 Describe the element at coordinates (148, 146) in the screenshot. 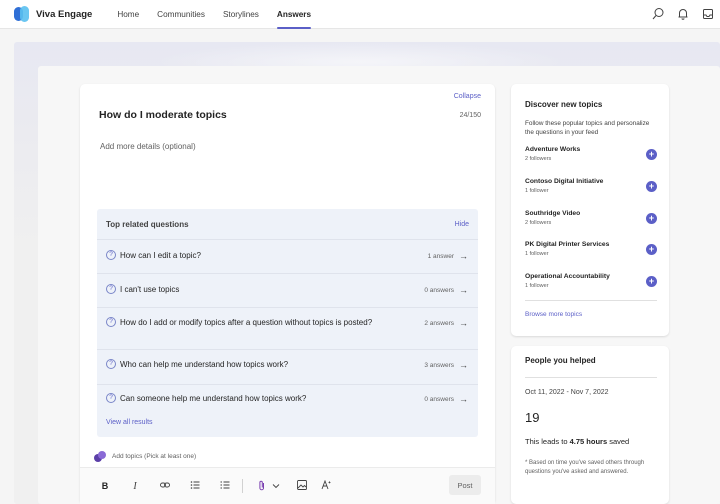

I see `details-input: Add more details (optional)` at that location.